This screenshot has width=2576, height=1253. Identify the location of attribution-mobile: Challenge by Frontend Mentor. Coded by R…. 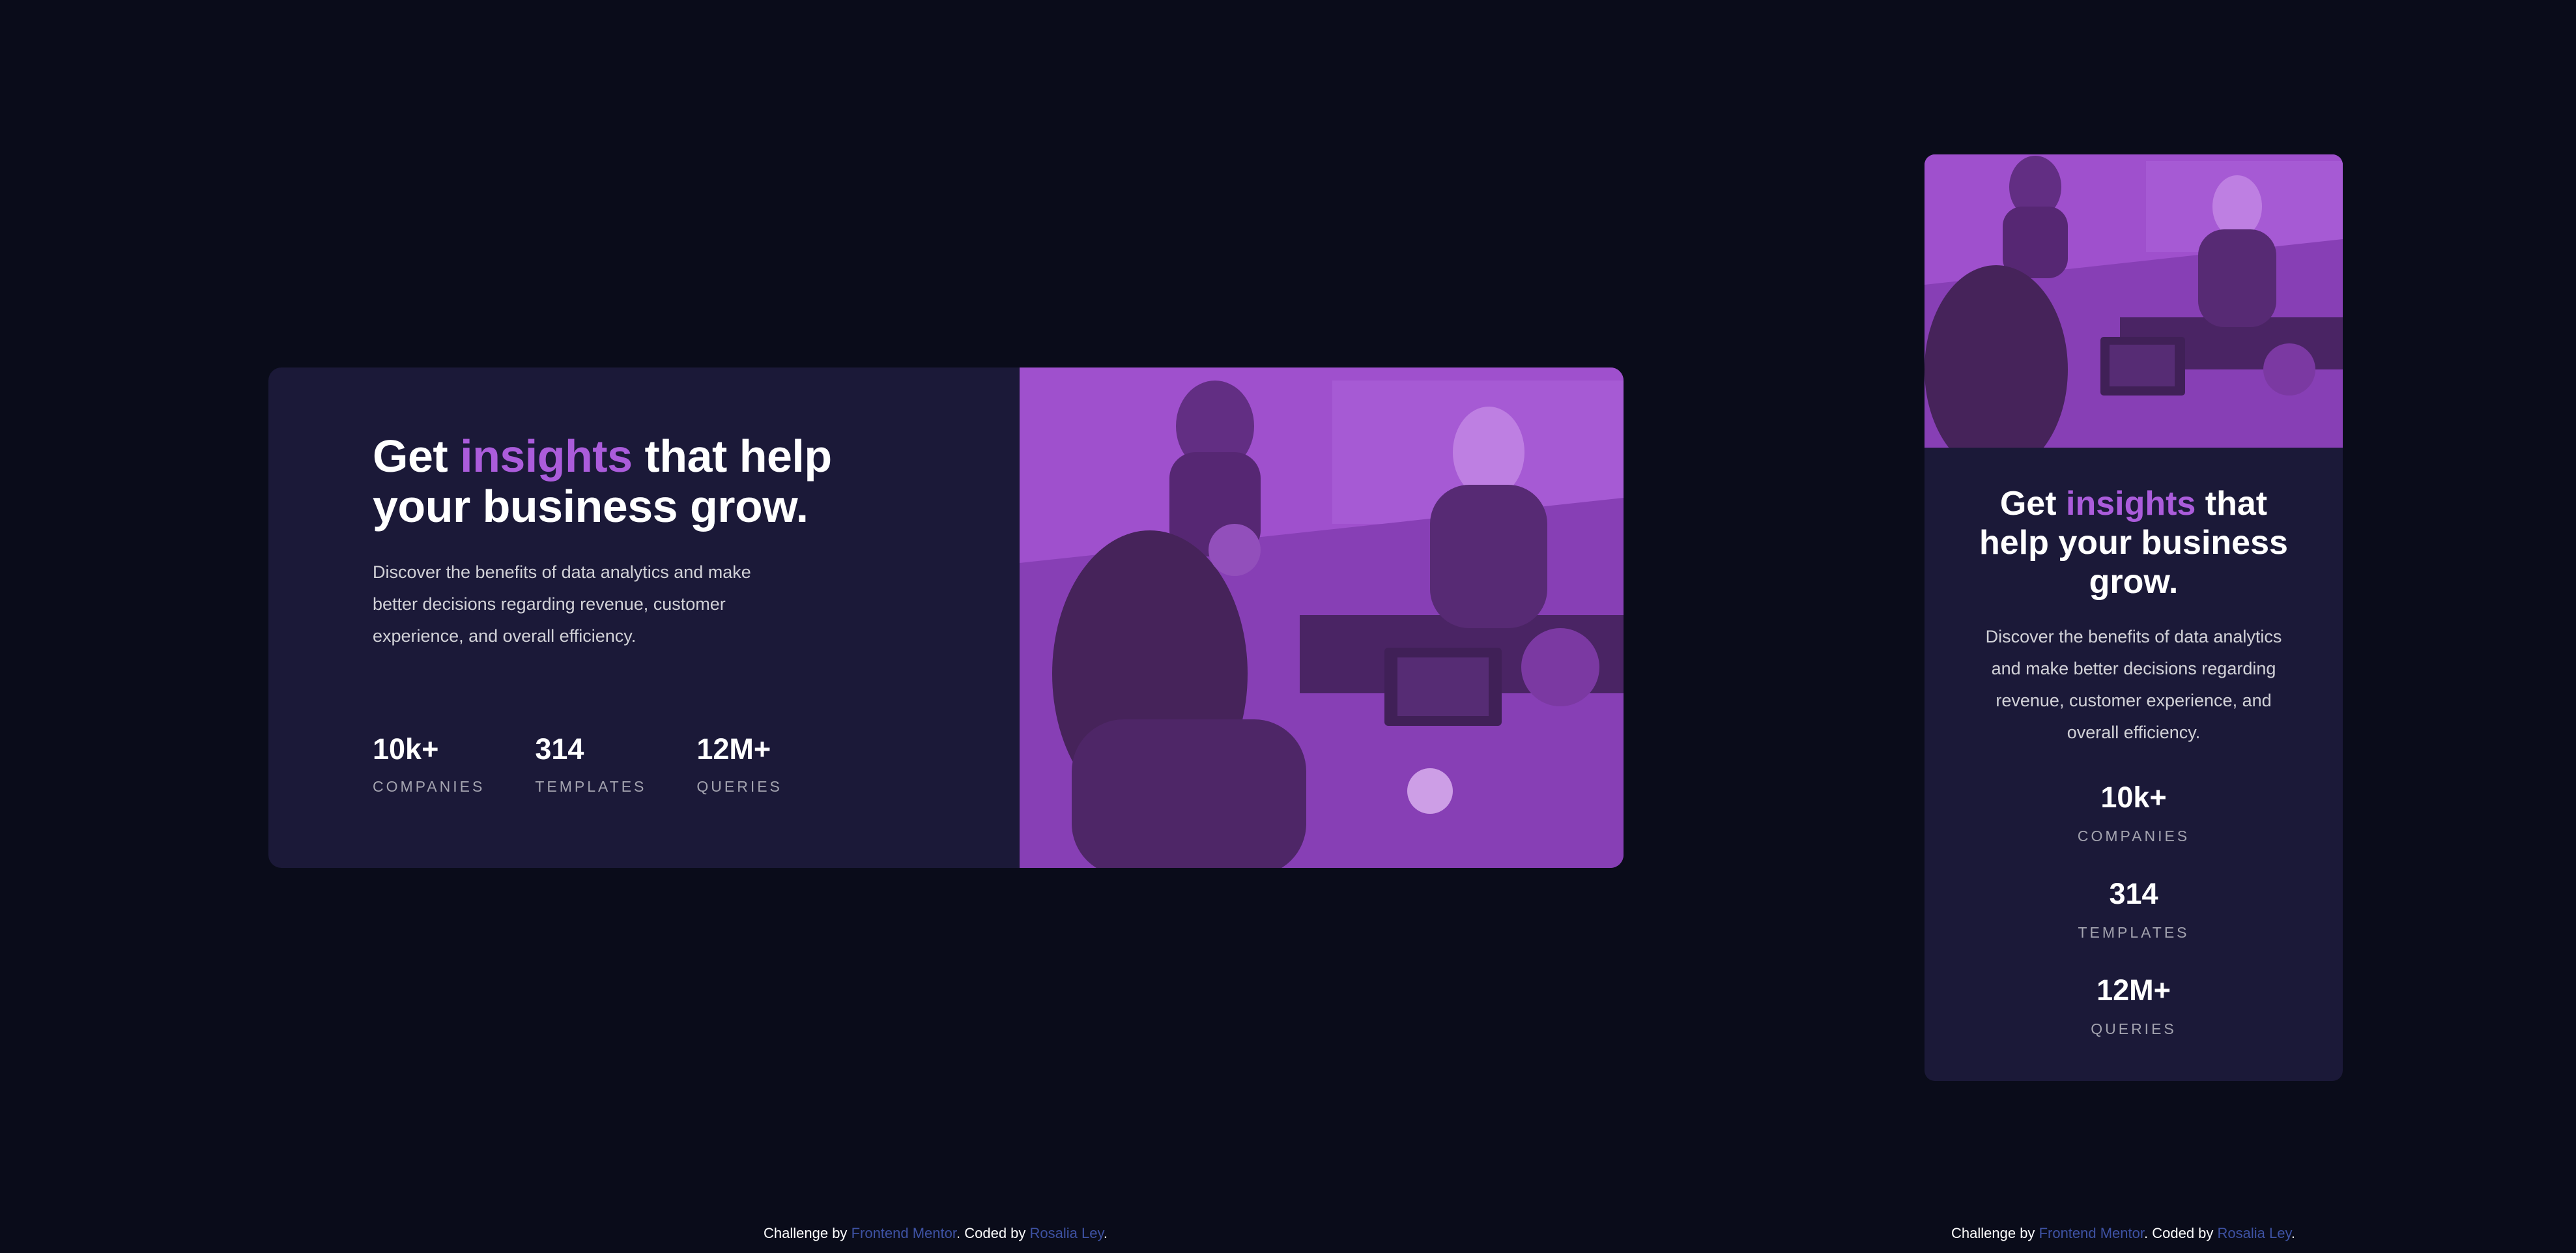
(2123, 1233).